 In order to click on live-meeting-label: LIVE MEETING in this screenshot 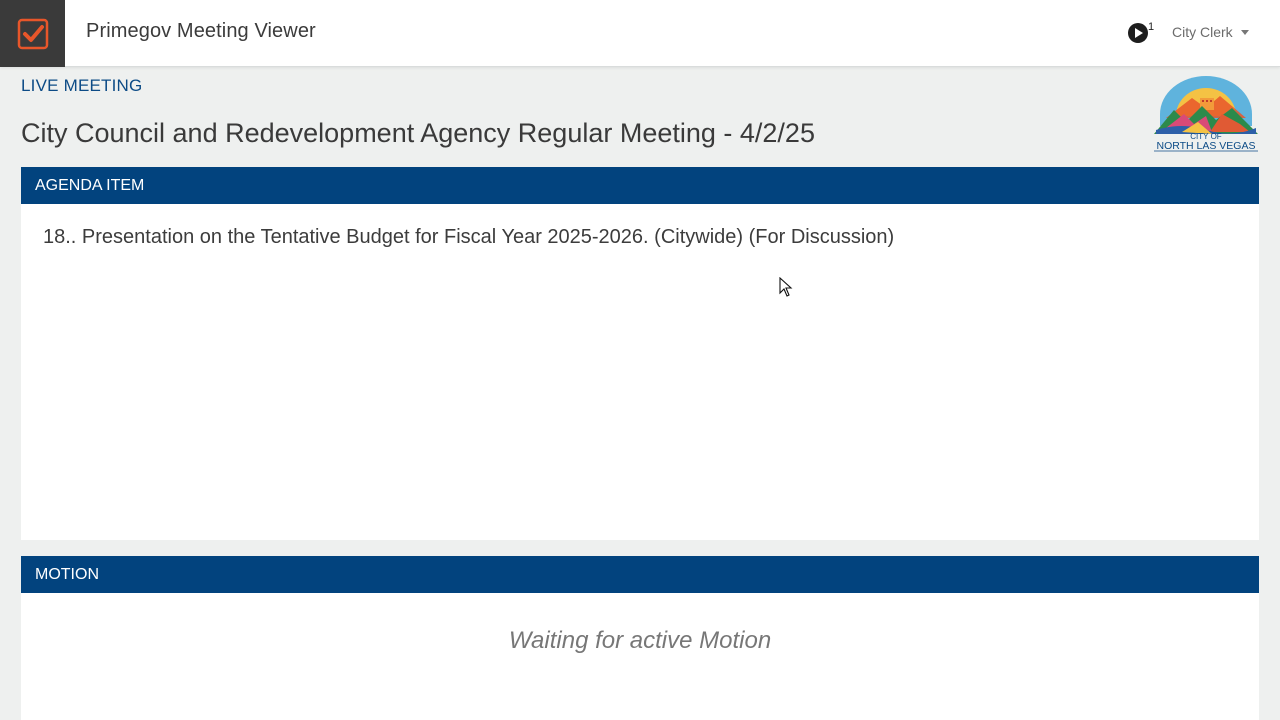, I will do `click(82, 85)`.